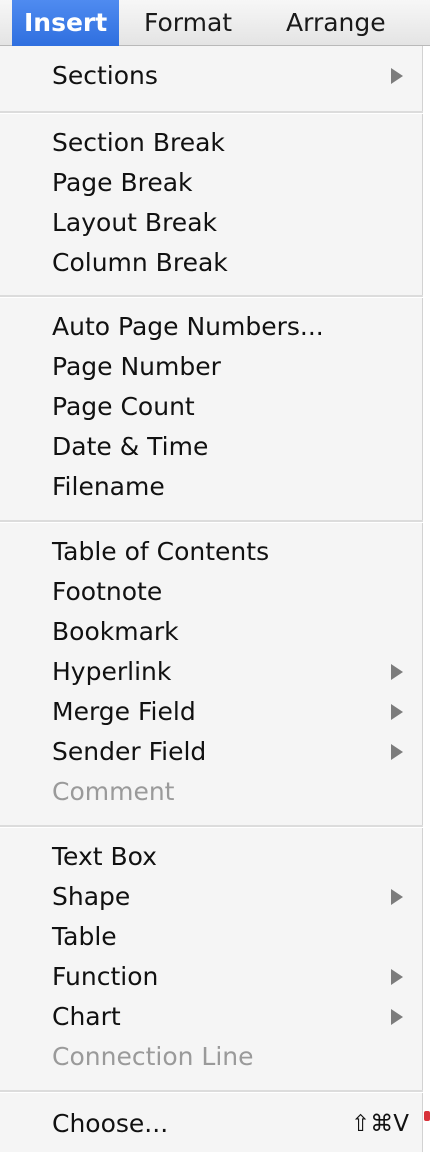 The width and height of the screenshot is (430, 1152). I want to click on menu-item-function: Function, so click(211, 977).